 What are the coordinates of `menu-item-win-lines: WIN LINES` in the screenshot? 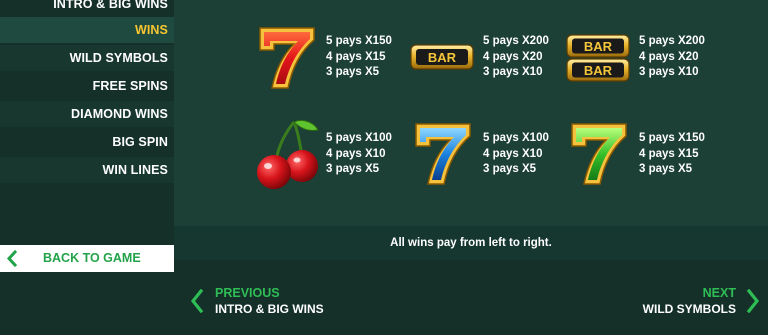 It's located at (87, 170).